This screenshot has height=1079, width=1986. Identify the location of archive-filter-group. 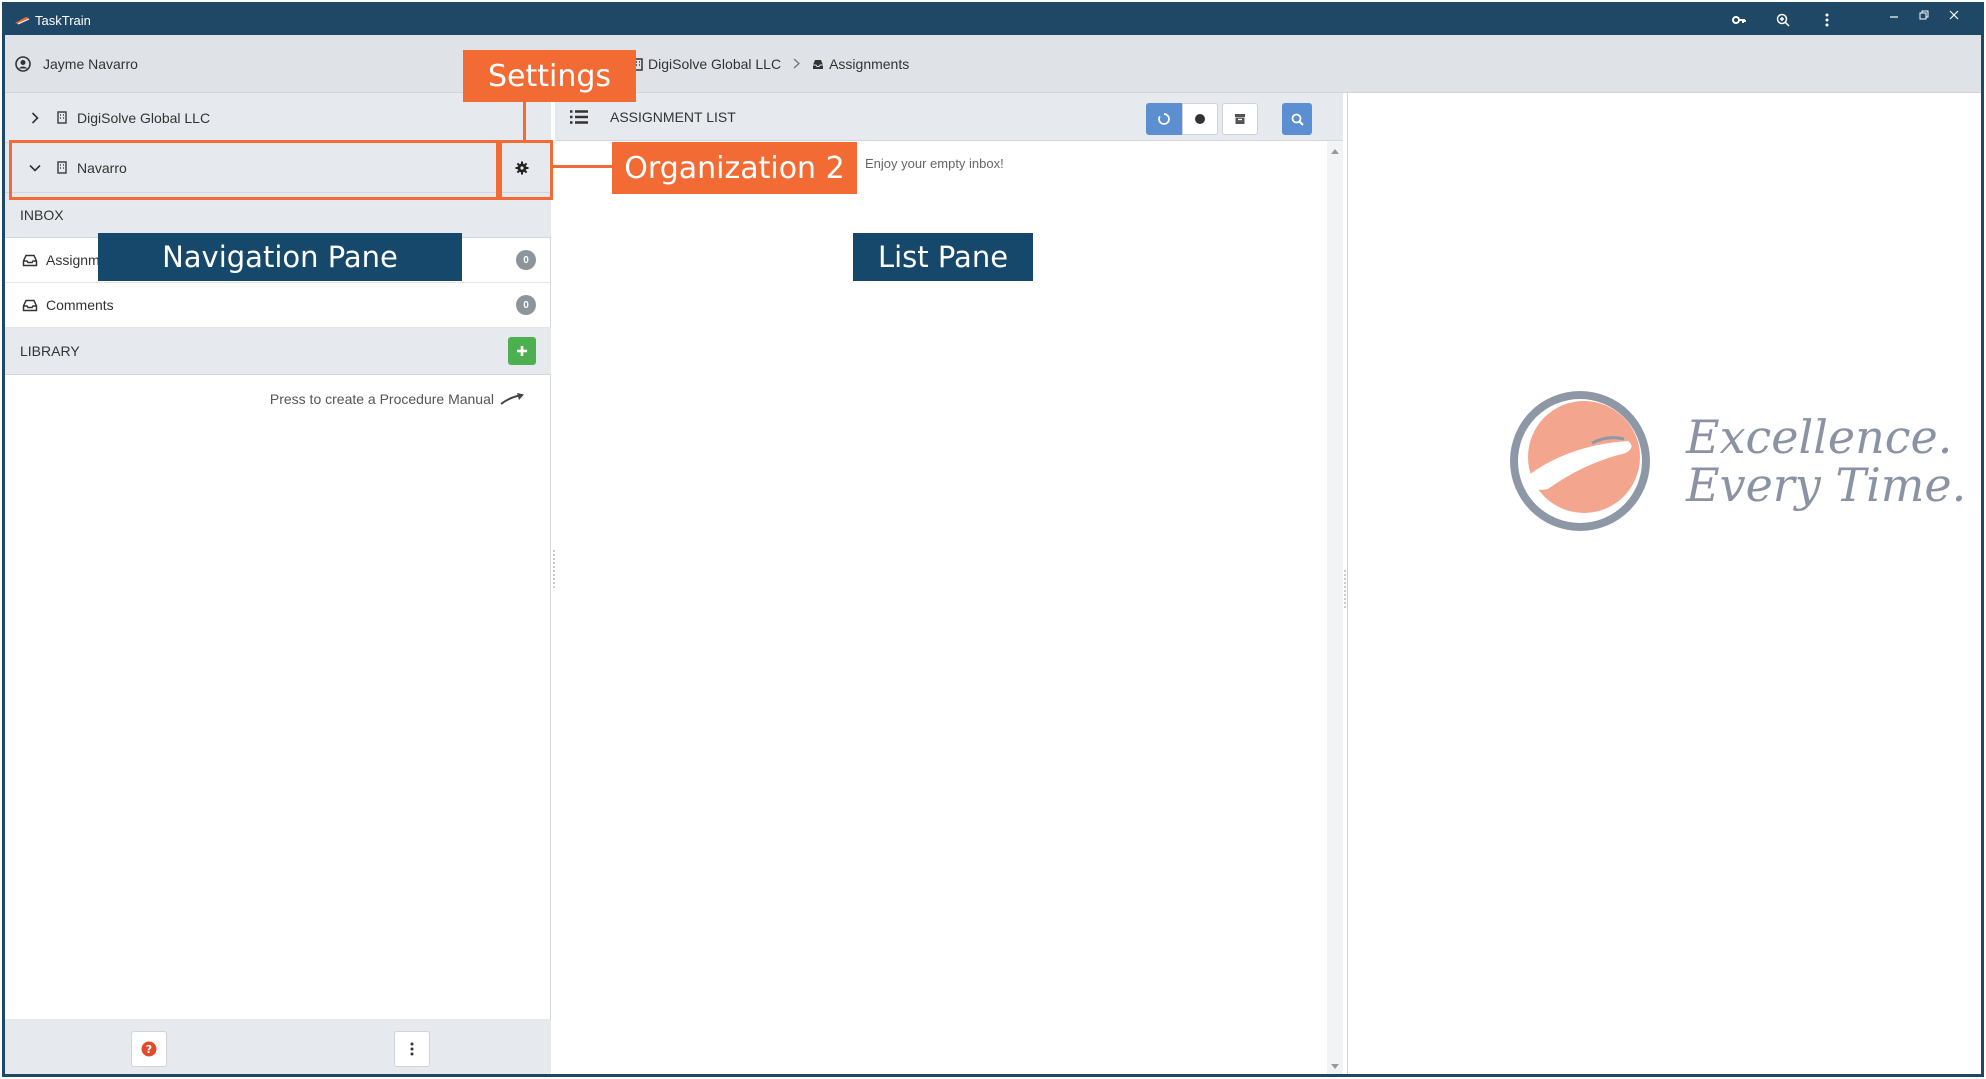
(1240, 119).